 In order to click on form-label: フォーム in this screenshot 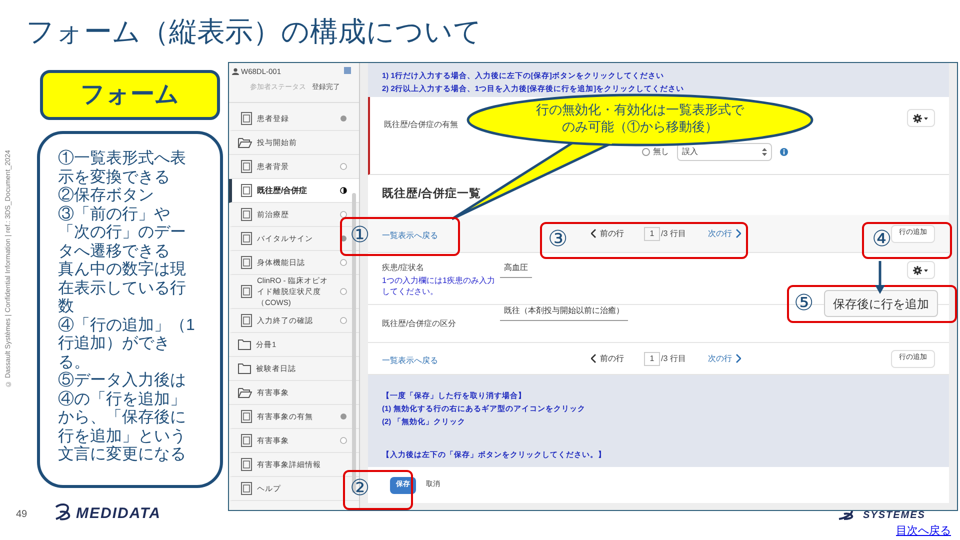, I will do `click(130, 95)`.